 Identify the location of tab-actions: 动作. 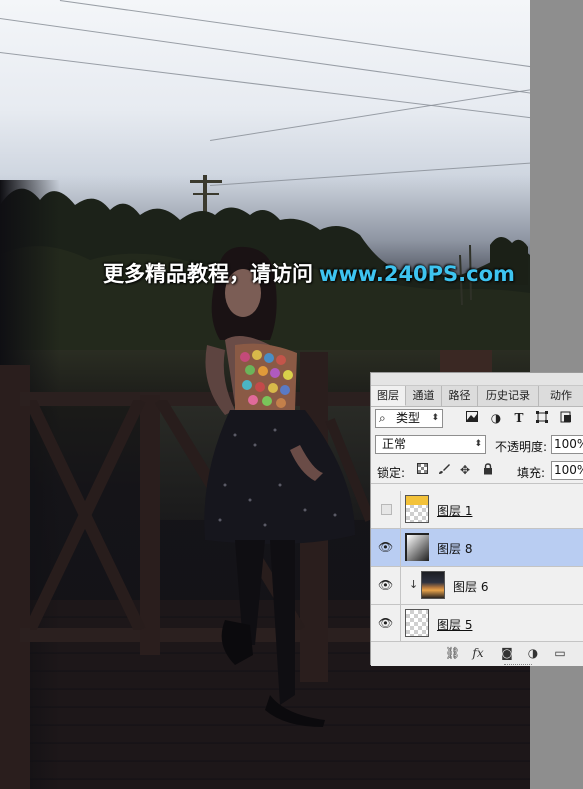
(561, 396).